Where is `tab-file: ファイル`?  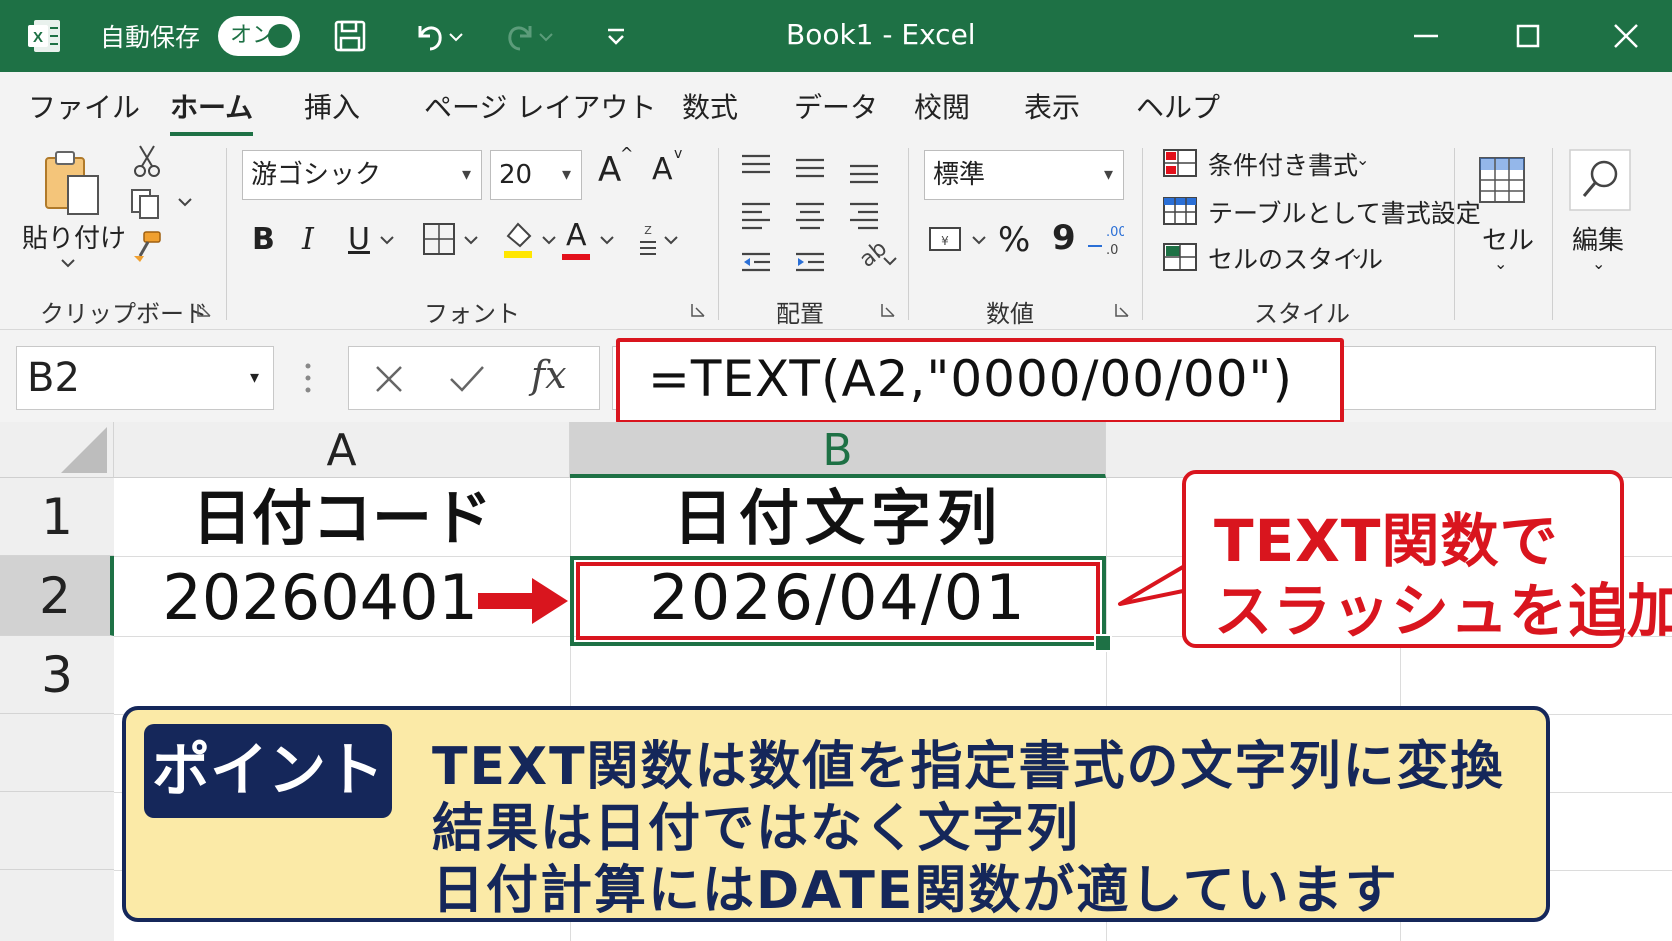
tab-file: ファイル is located at coordinates (84, 106).